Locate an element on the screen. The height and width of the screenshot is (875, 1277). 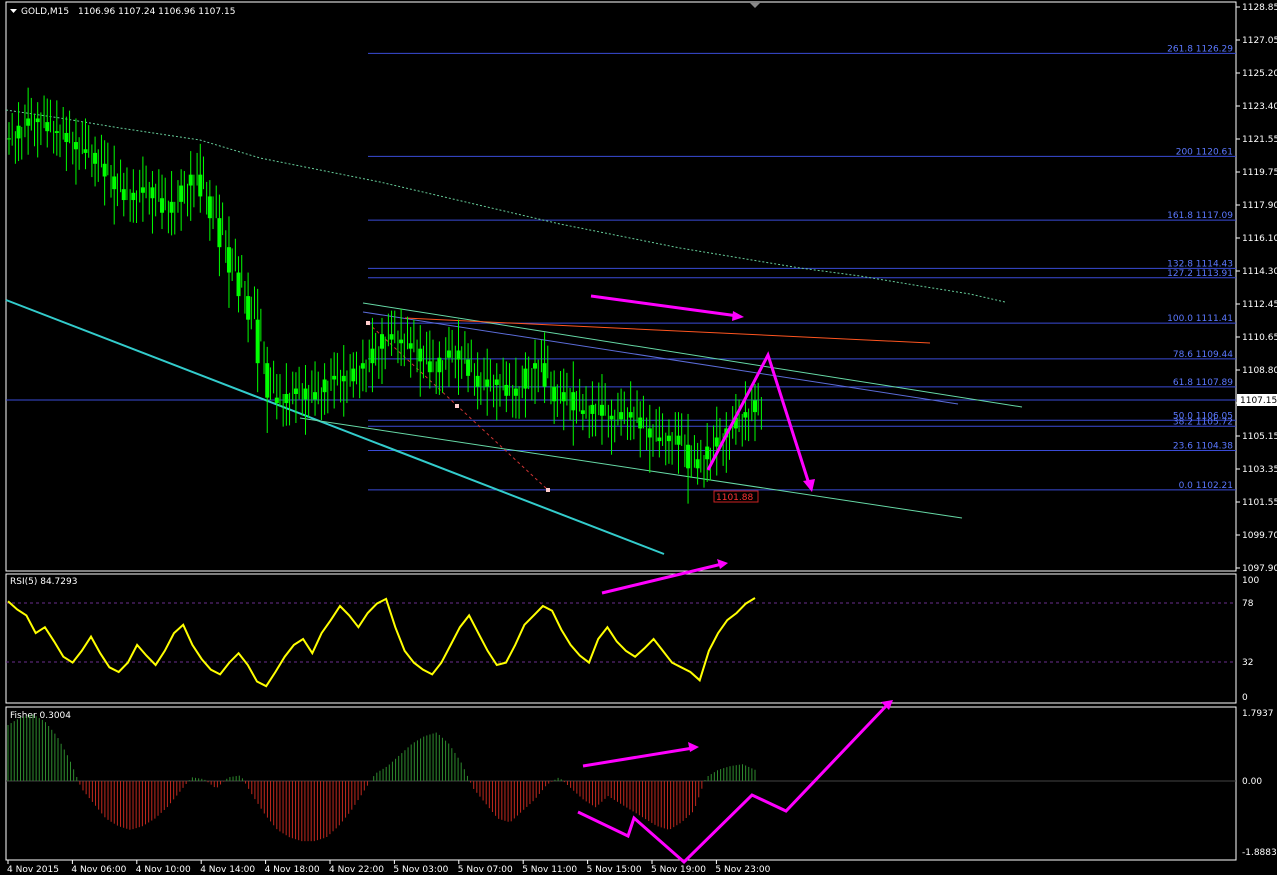
price-tick: 1110.65 is located at coordinates (1259, 338).